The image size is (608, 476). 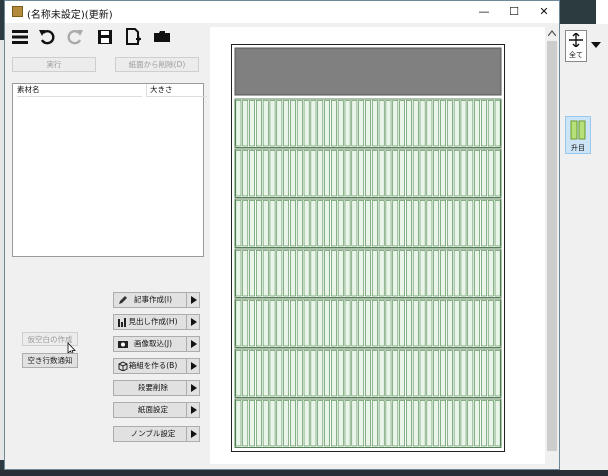 I want to click on vertical-scrollbar, so click(x=552, y=245).